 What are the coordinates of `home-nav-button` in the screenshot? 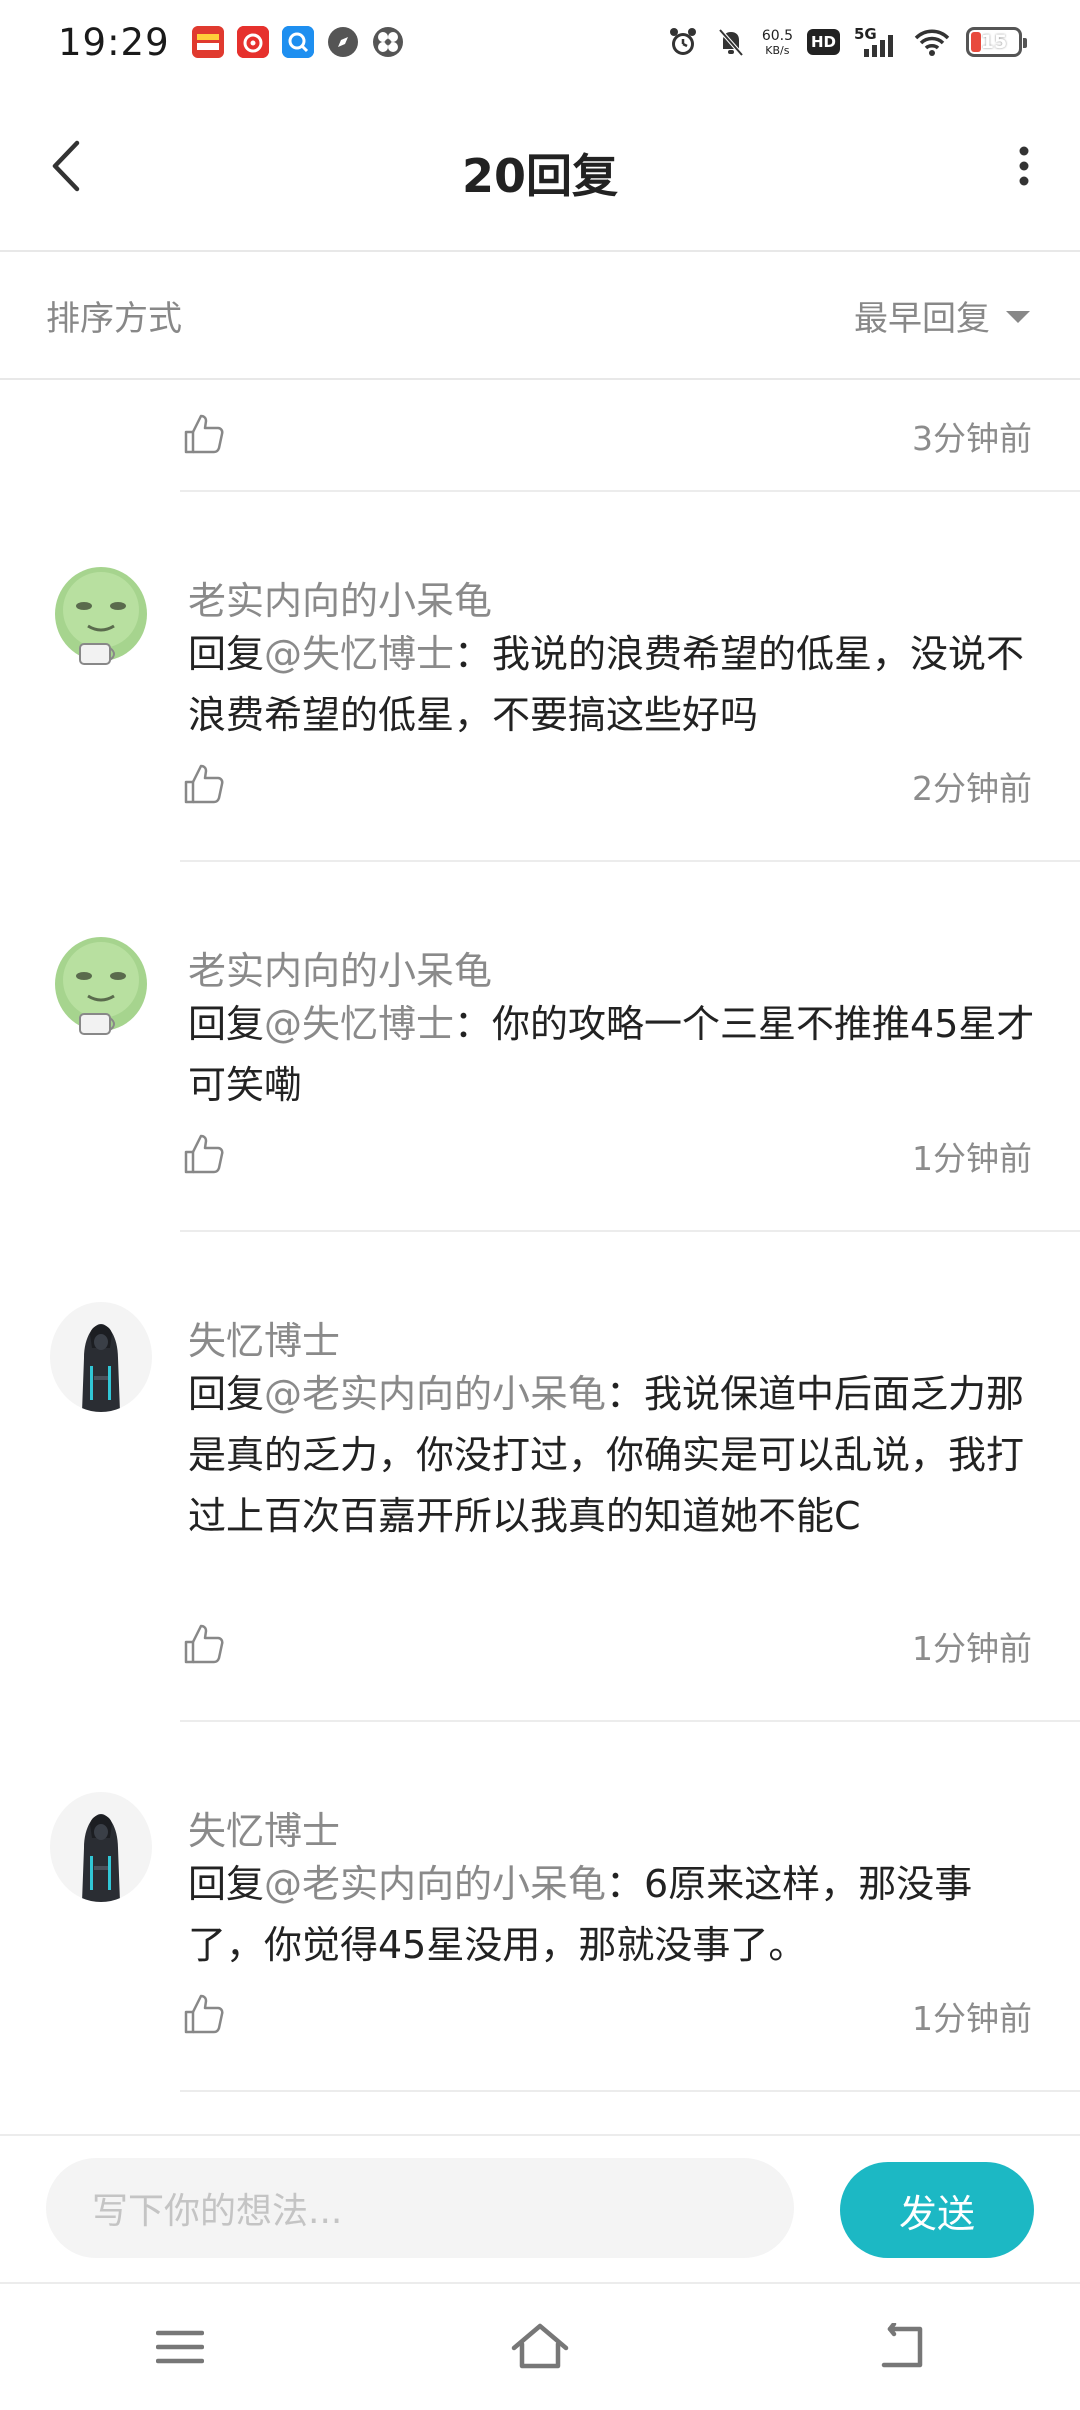 It's located at (540, 2347).